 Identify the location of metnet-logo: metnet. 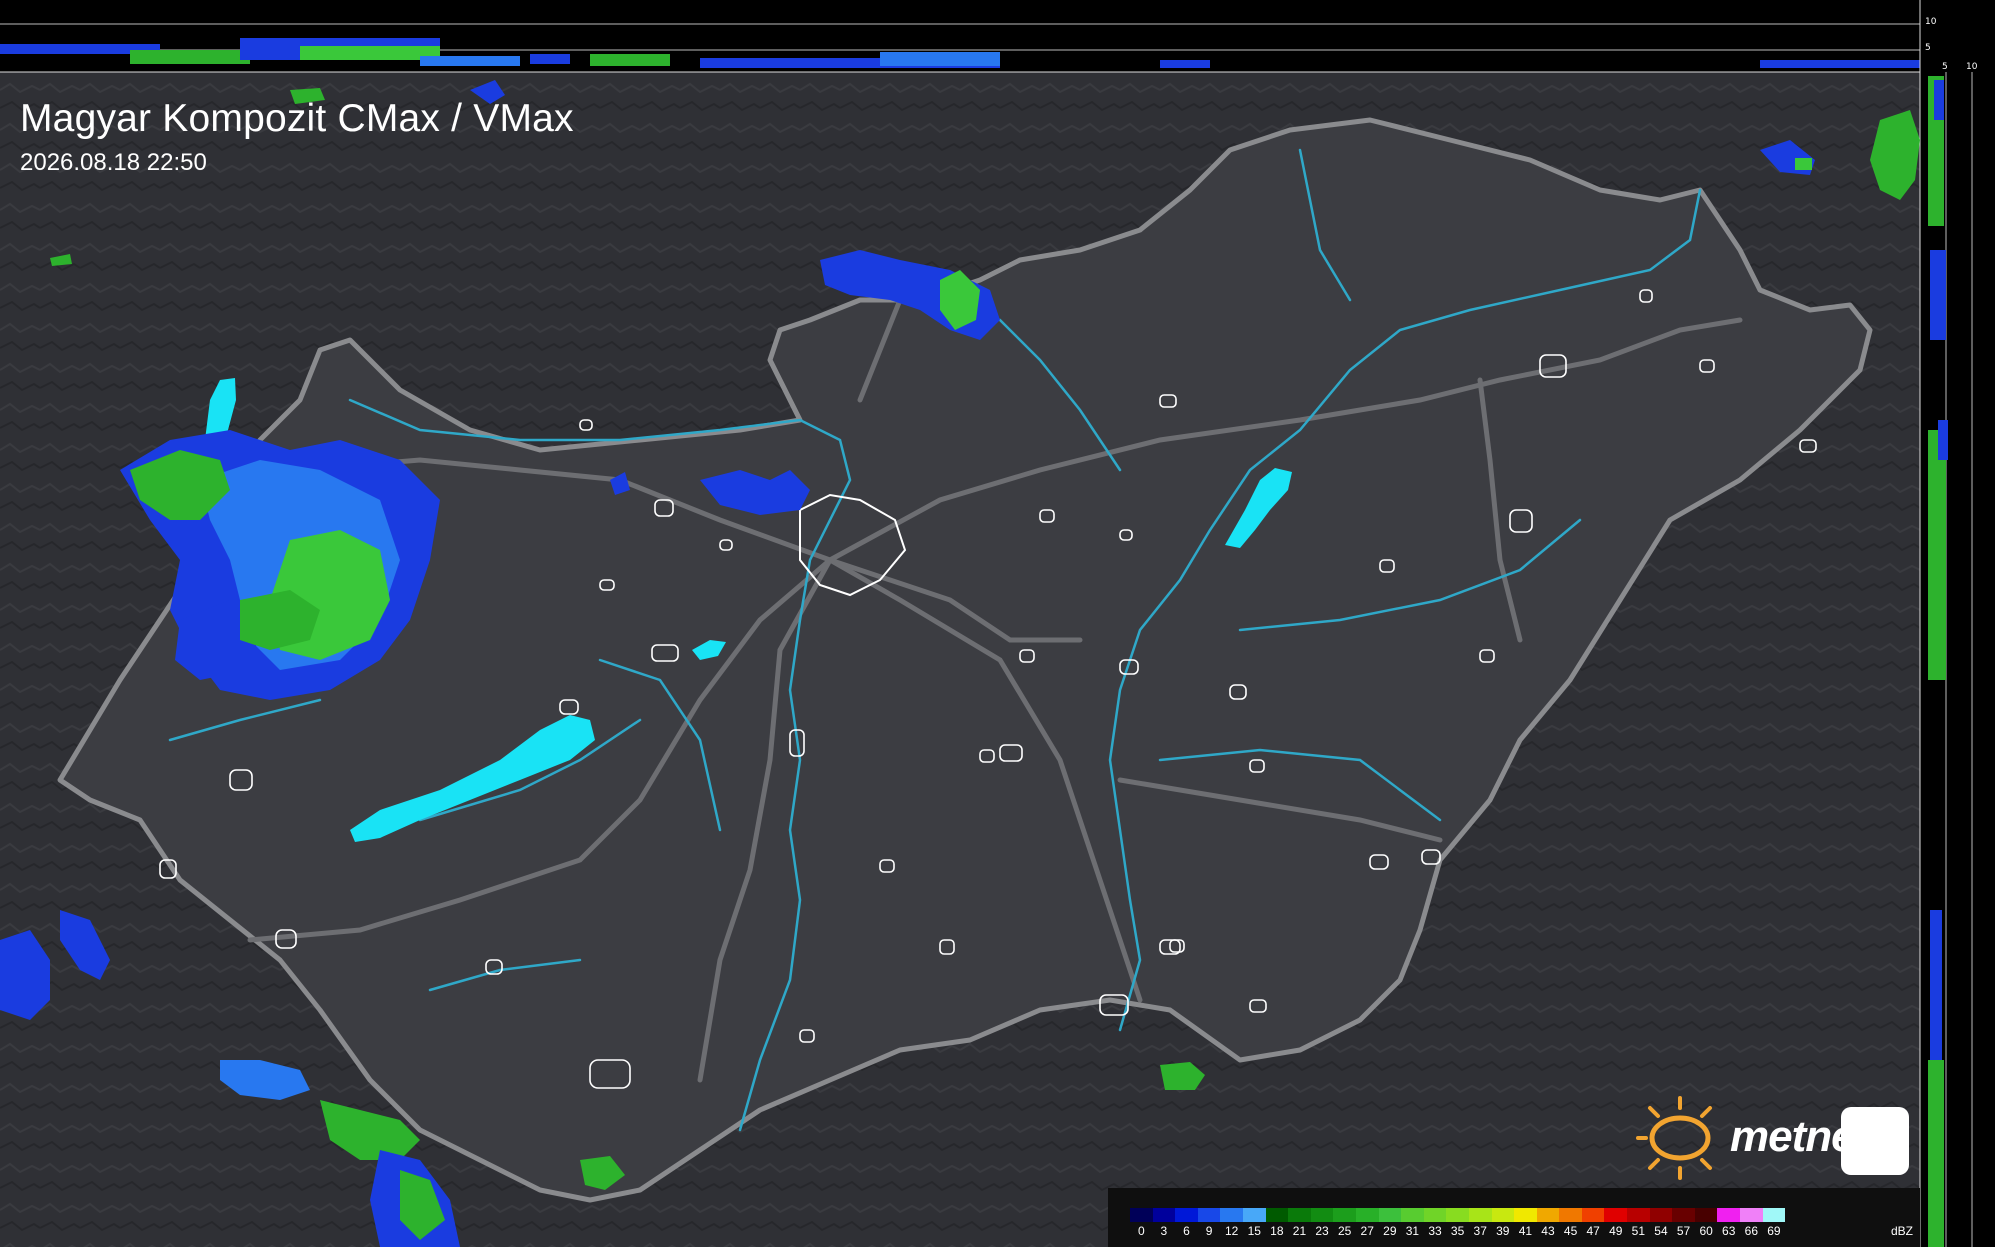
(1772, 1141).